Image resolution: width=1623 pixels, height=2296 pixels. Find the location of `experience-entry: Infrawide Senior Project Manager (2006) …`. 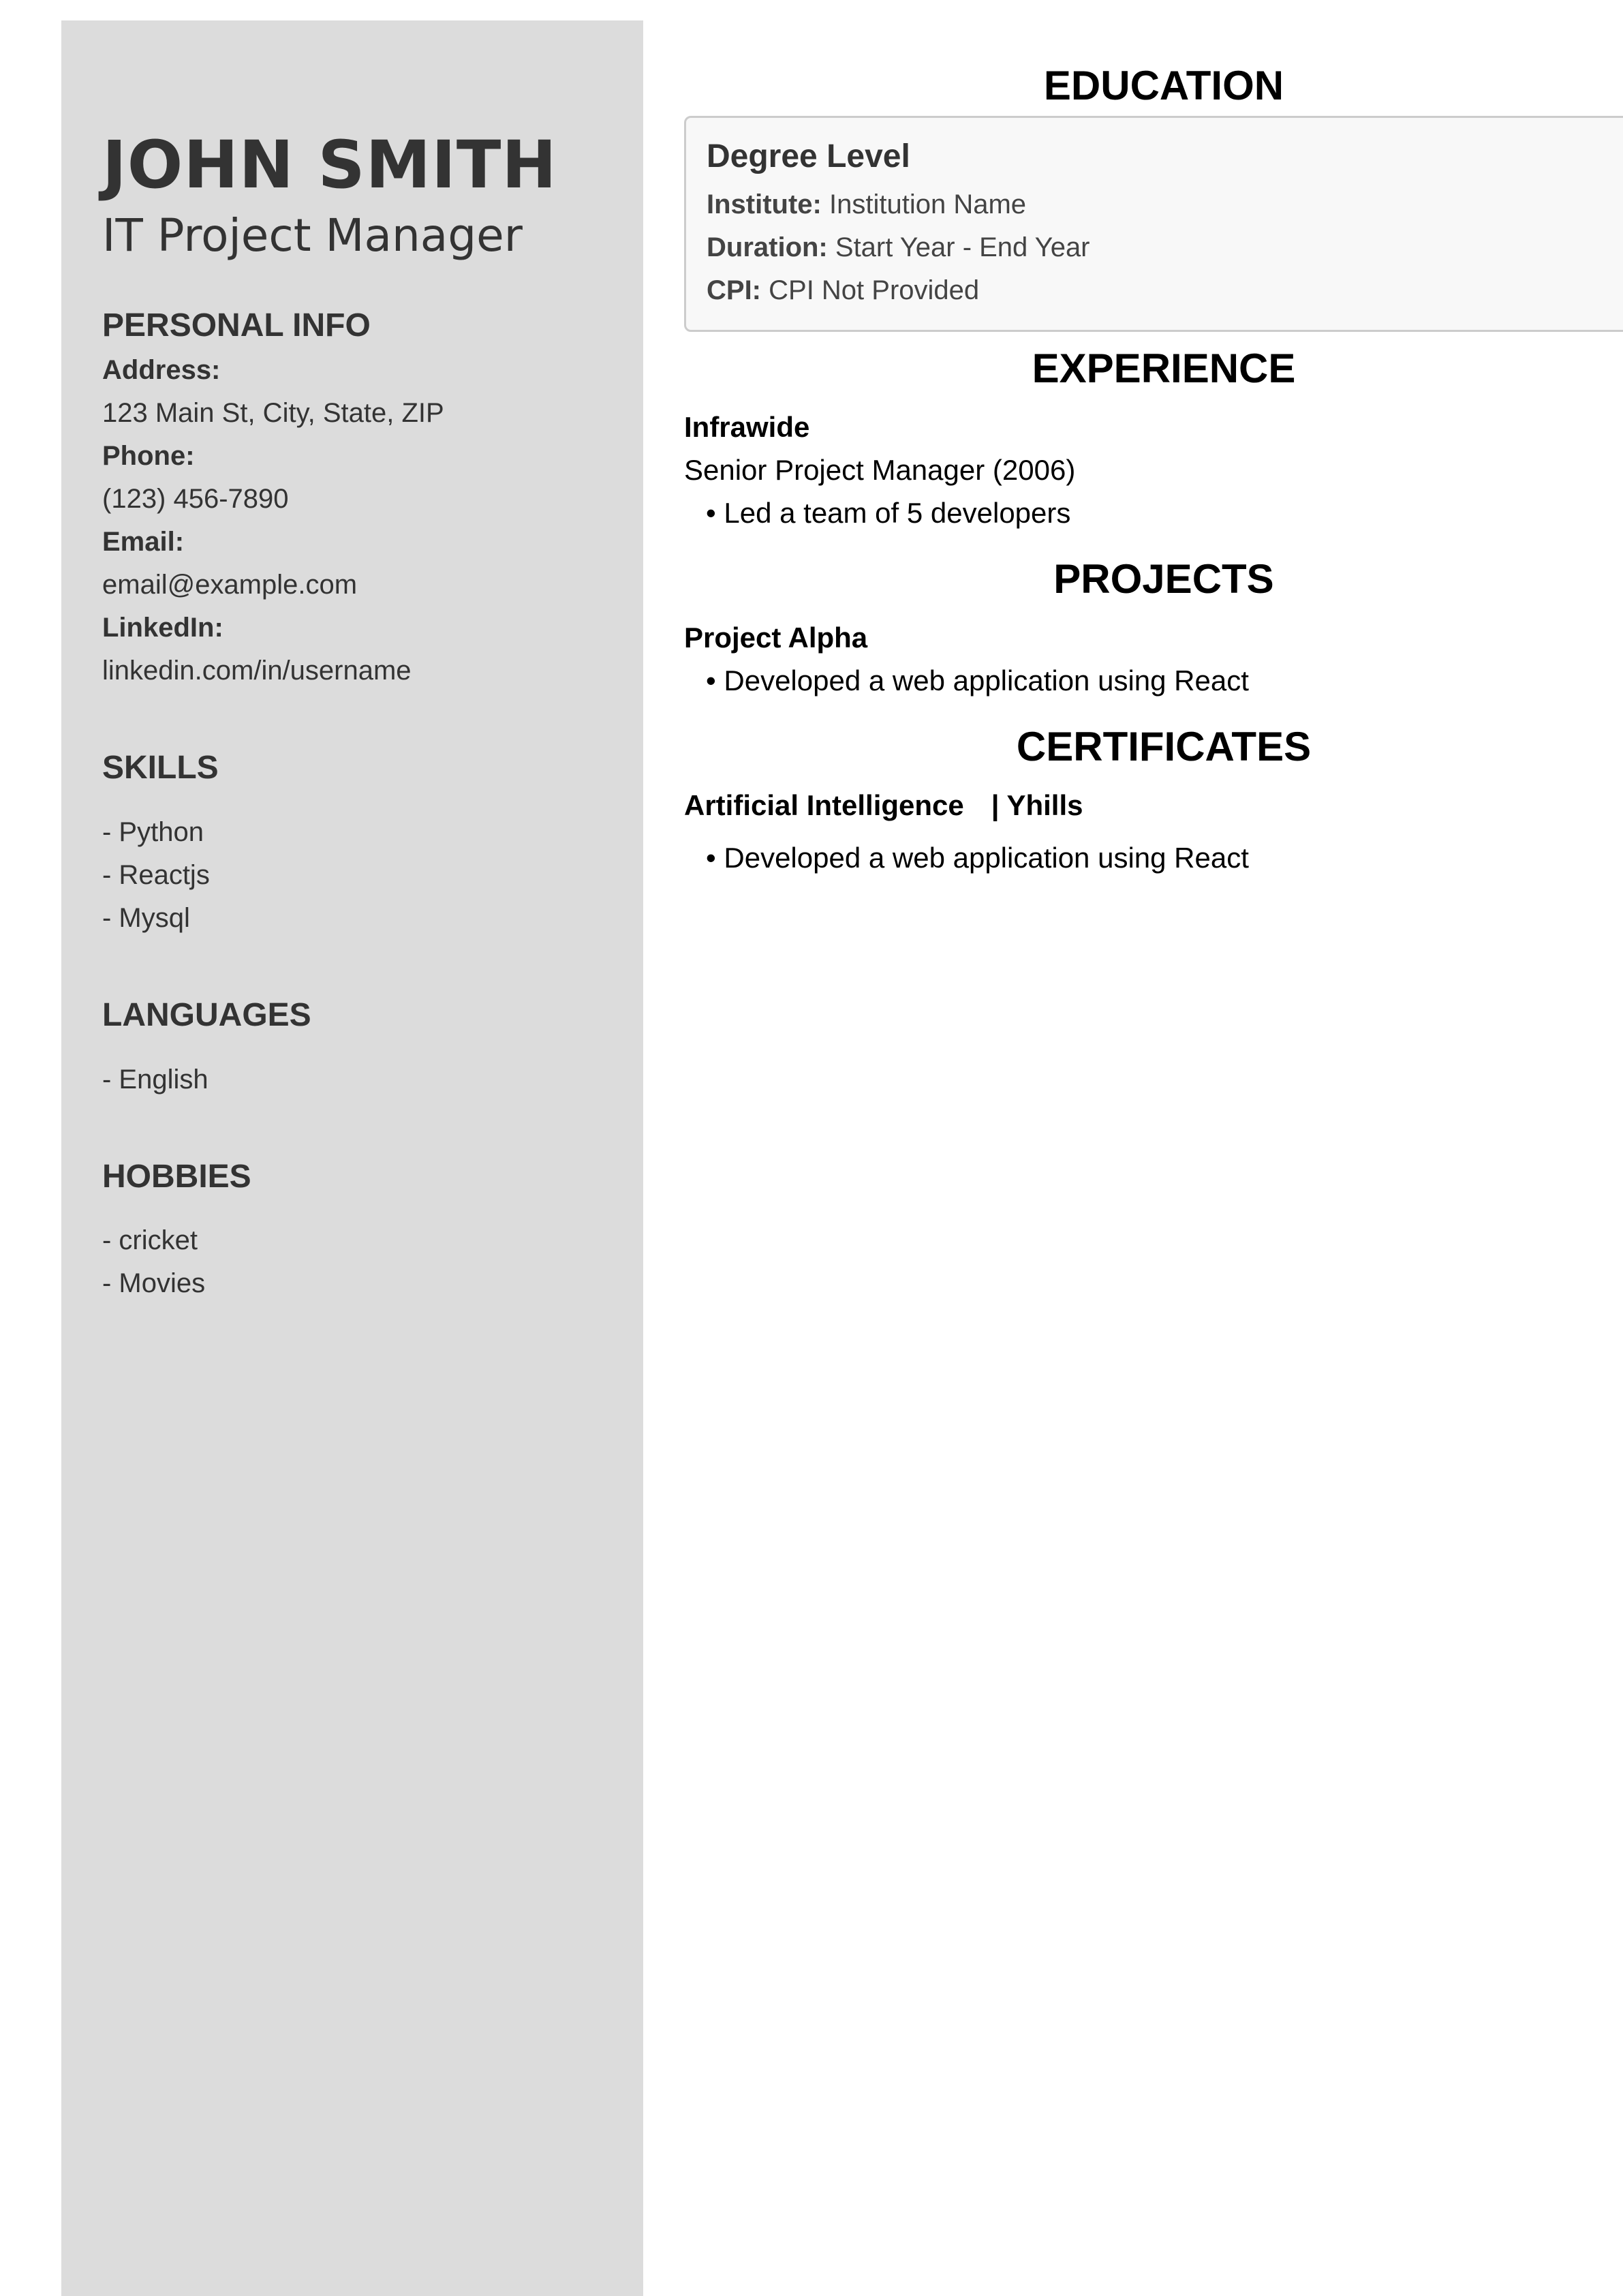

experience-entry: Infrawide Senior Project Manager (2006) … is located at coordinates (1153, 470).